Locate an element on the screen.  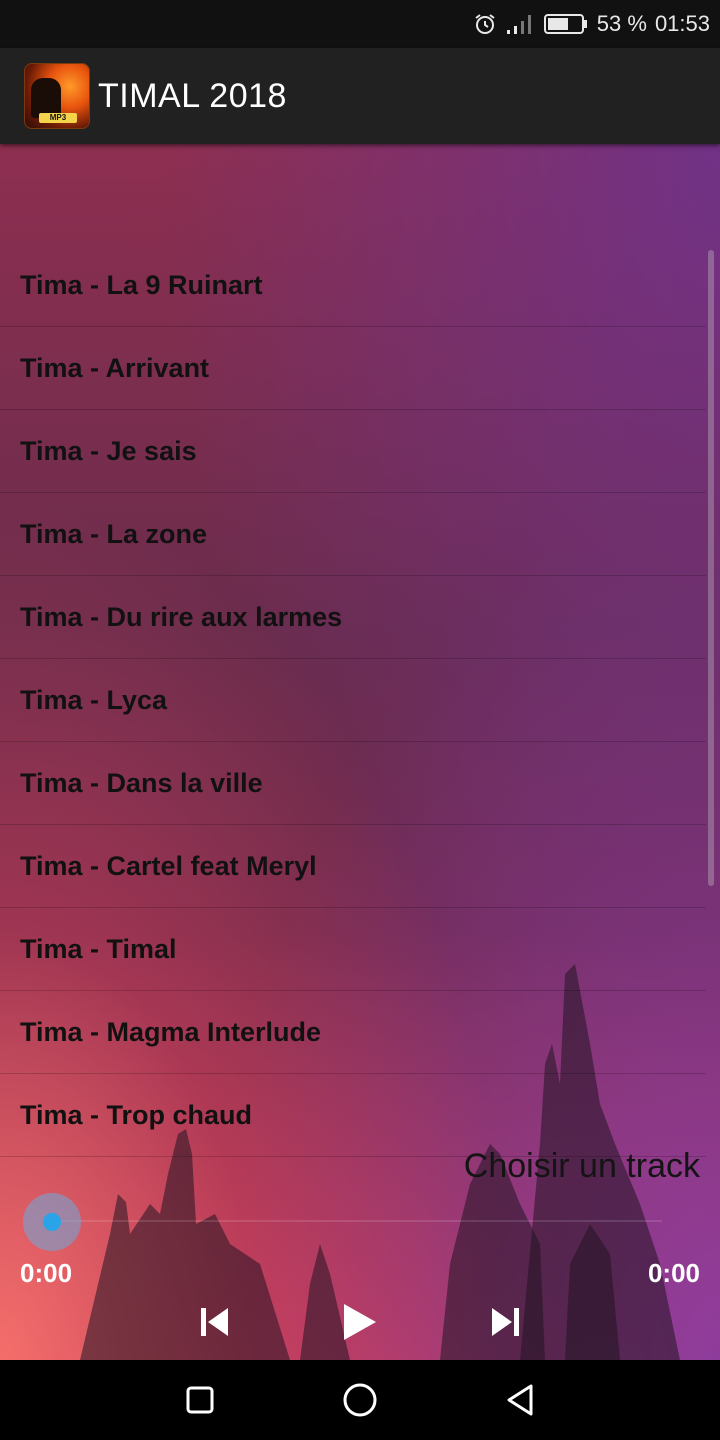
skip-next-icon is located at coordinates (505, 1322).